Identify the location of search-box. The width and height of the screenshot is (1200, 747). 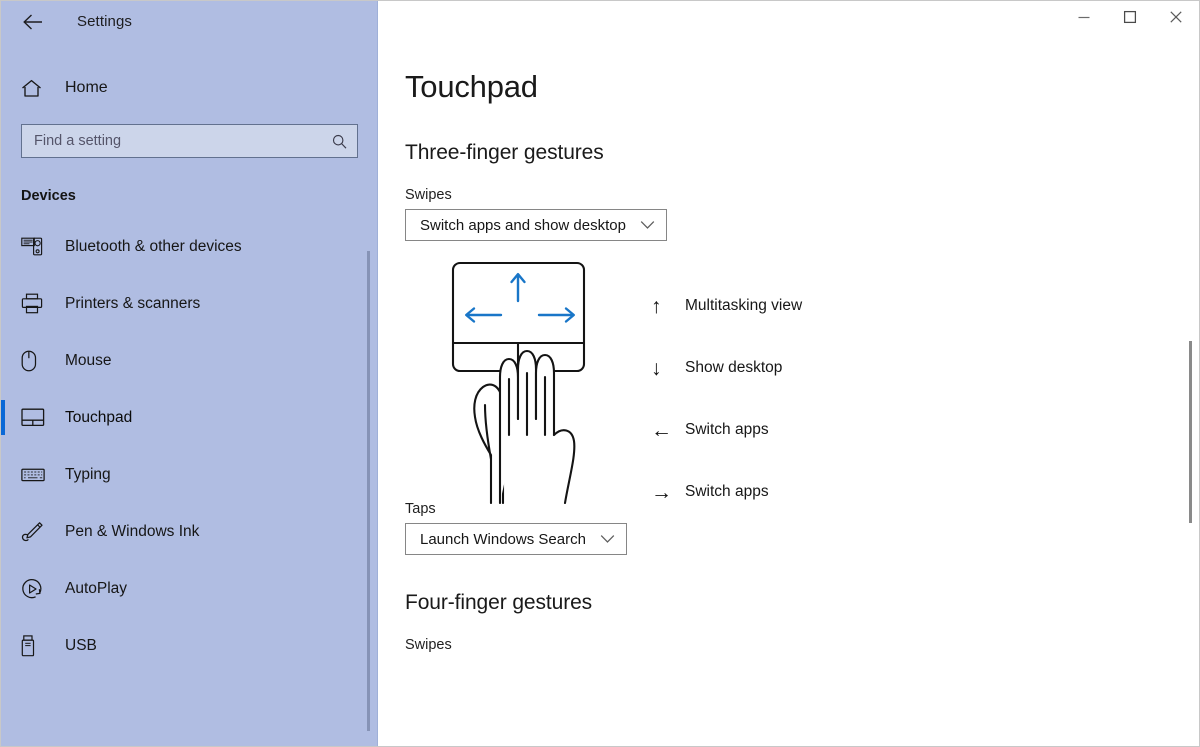
(189, 141).